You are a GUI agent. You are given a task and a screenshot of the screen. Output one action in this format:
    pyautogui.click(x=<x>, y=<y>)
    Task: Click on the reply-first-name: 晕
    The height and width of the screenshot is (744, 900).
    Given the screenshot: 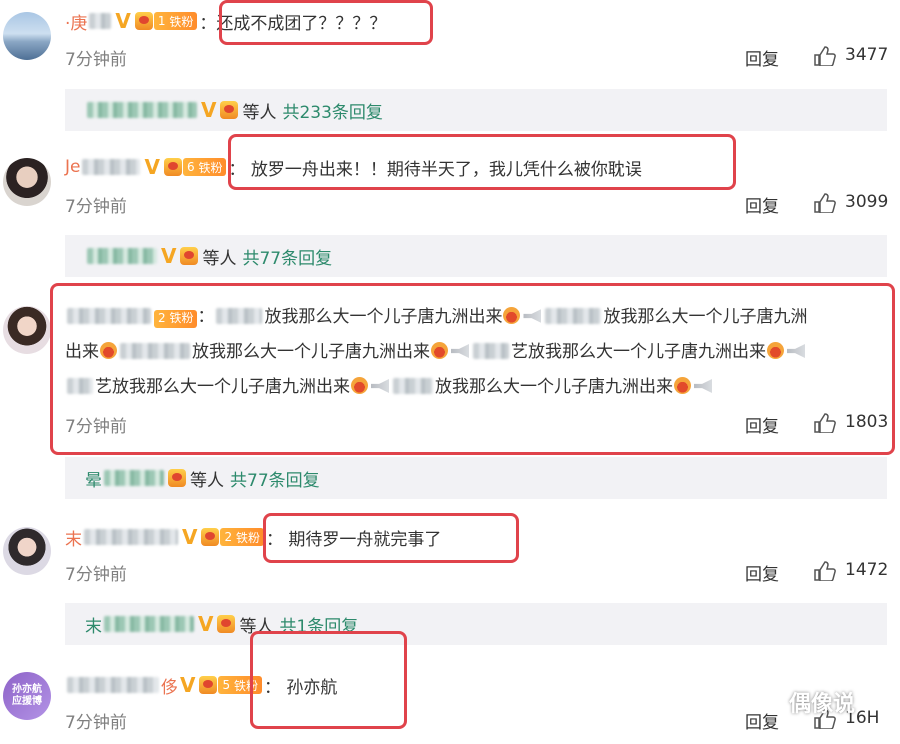 What is the action you would take?
    pyautogui.click(x=93, y=478)
    